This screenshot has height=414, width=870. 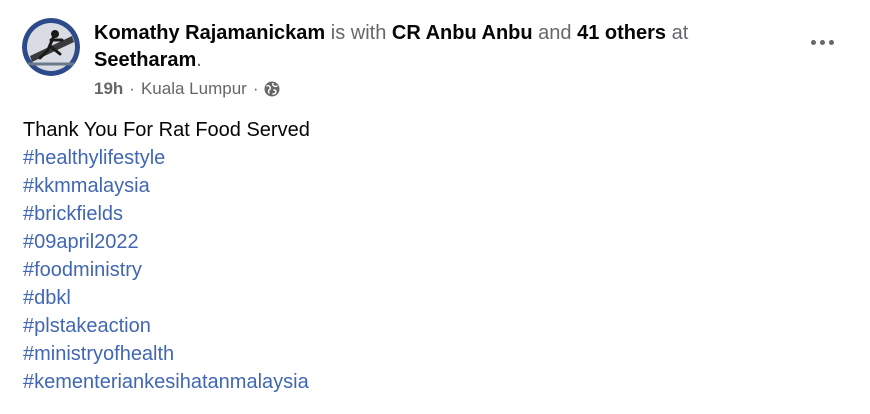 I want to click on others-link: 41 others, so click(x=621, y=33).